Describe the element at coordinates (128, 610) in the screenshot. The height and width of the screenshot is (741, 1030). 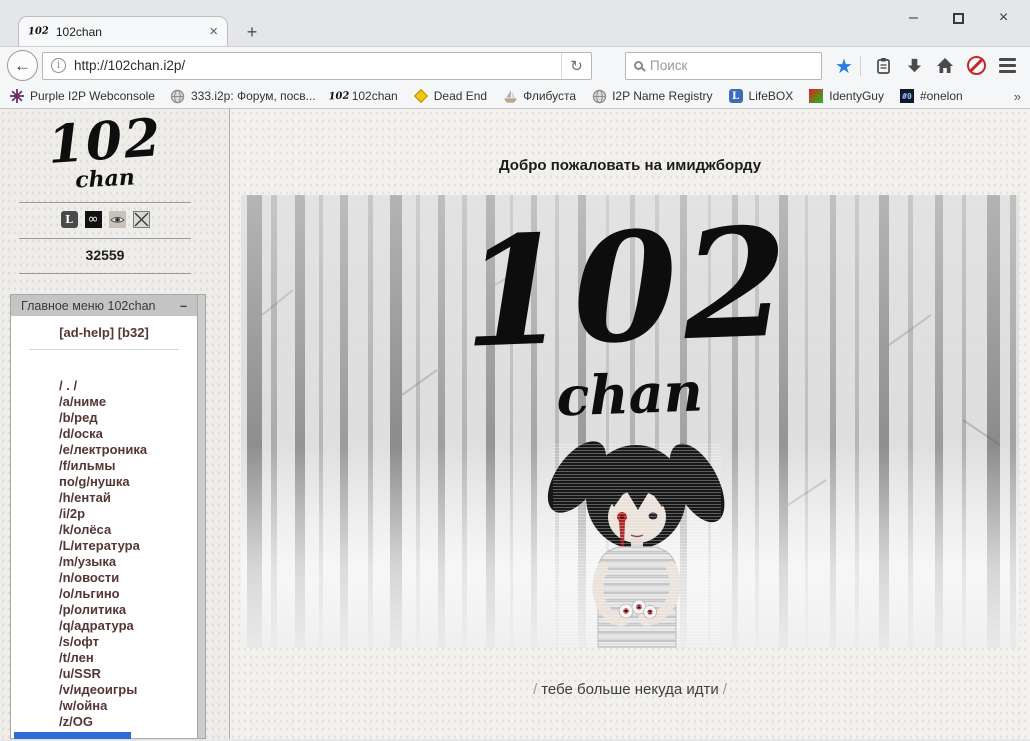
I see `board-link: /p/олитика` at that location.